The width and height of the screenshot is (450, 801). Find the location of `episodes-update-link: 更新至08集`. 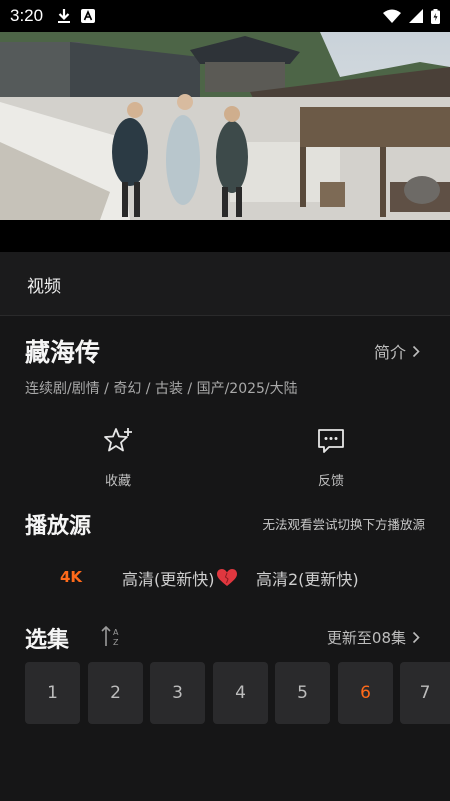

episodes-update-link: 更新至08集 is located at coordinates (373, 637).